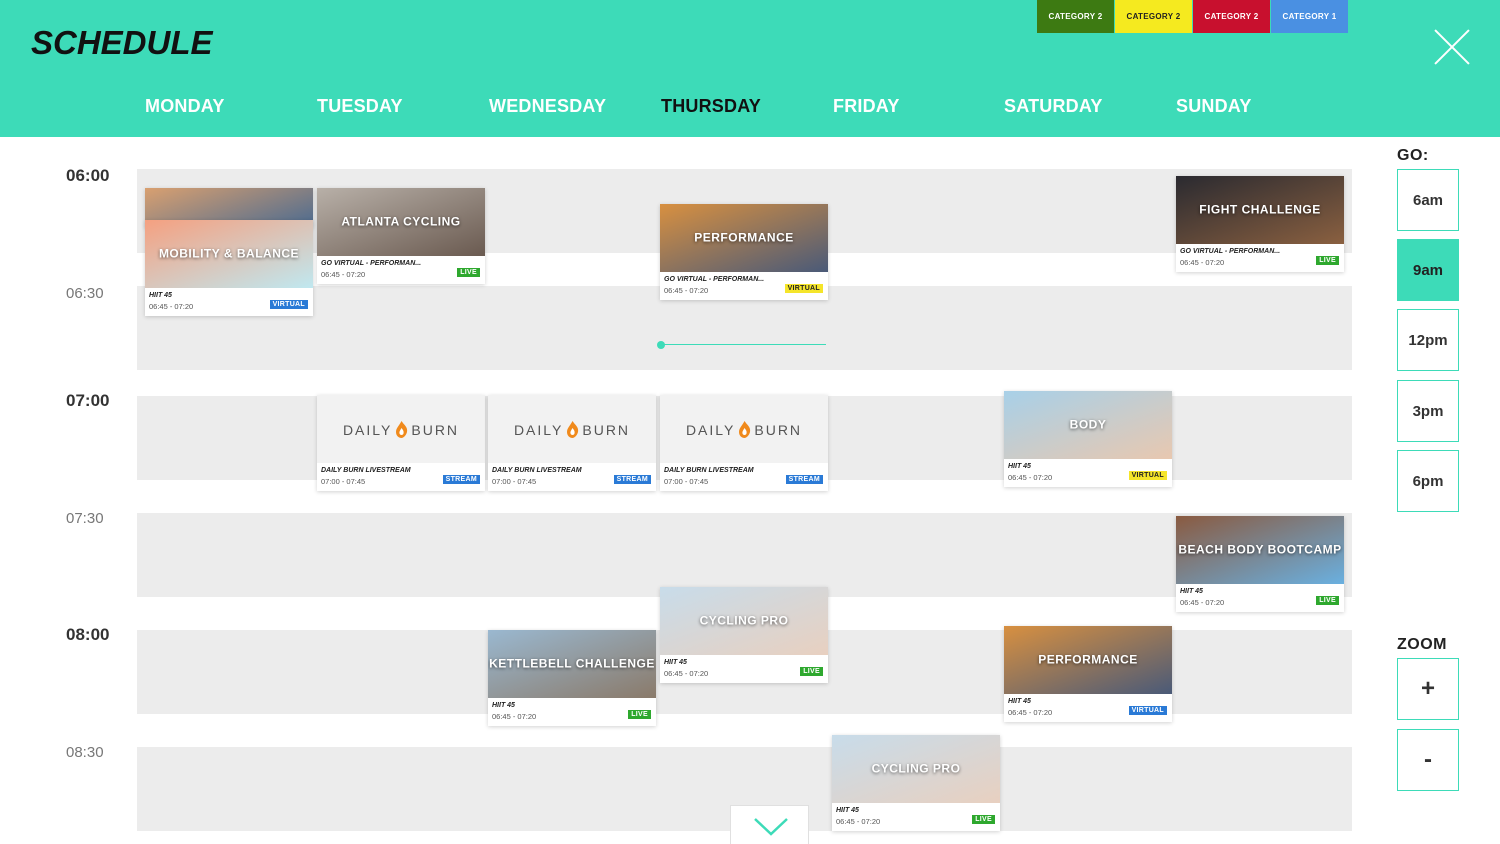  I want to click on event-thumbnail-title: FIGHT CHALLENGE, so click(1260, 209).